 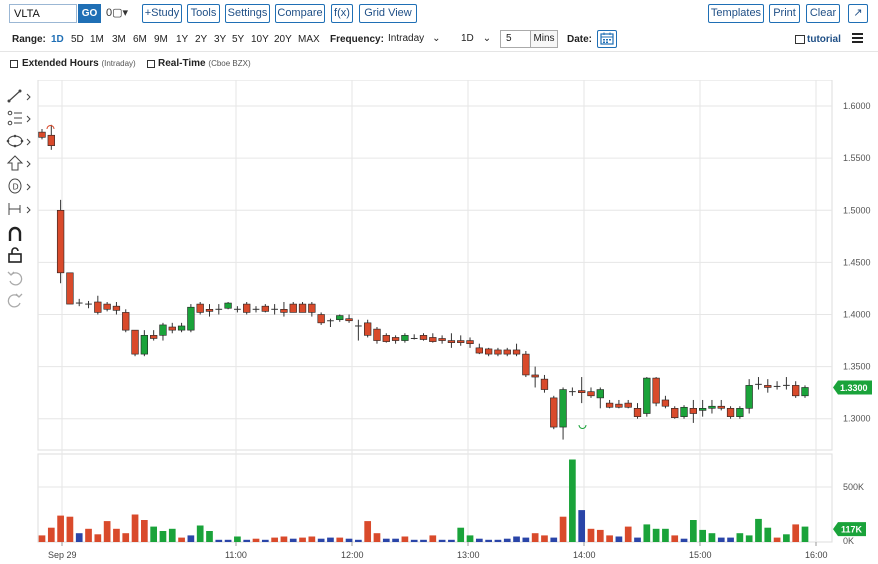 I want to click on range-1d: 1D, so click(x=57, y=39).